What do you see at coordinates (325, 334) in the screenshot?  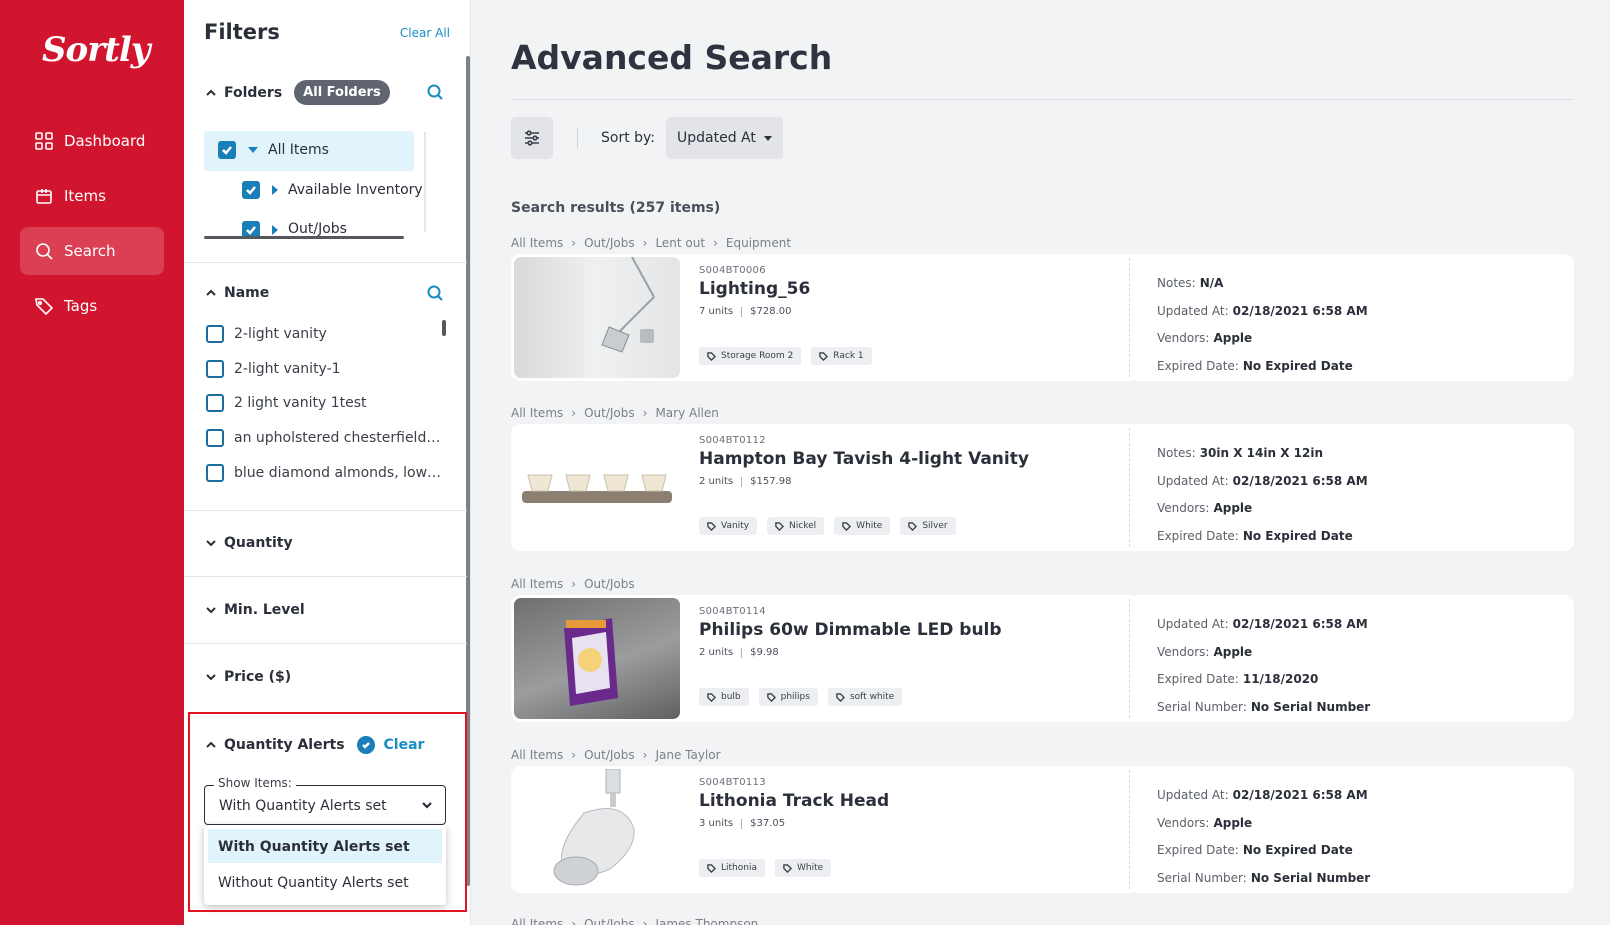 I see `name-option: 2-light vanity` at bounding box center [325, 334].